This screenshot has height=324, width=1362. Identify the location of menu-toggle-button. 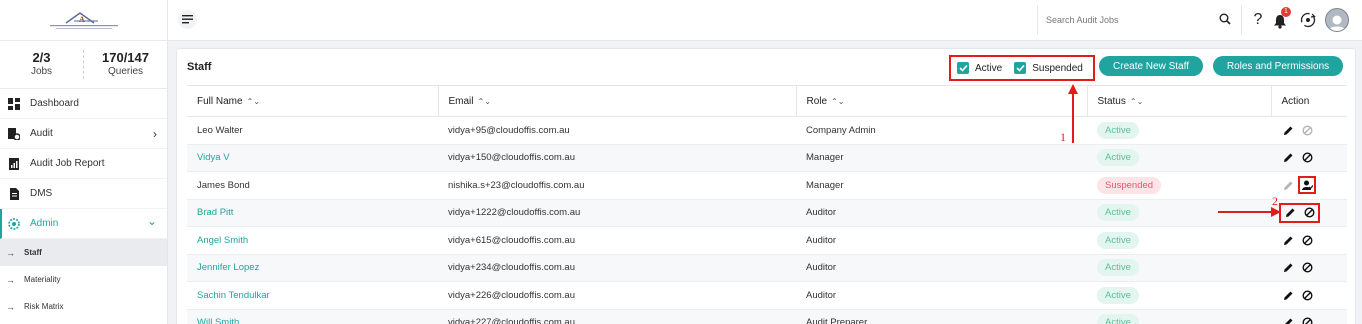
(187, 19).